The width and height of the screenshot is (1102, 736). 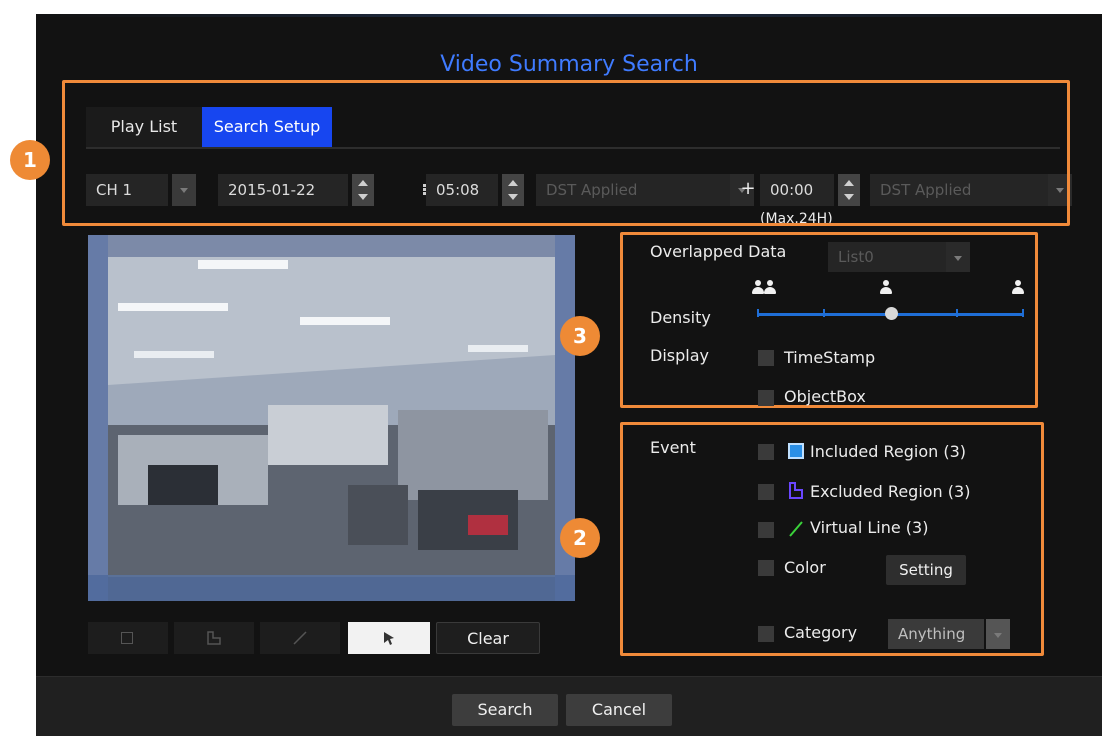 I want to click on display-label: Display, so click(x=679, y=355).